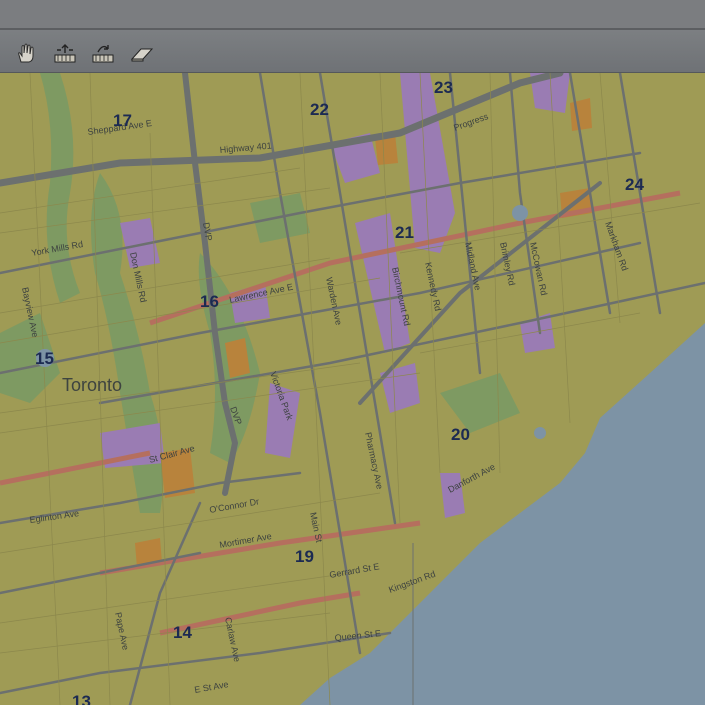  Describe the element at coordinates (182, 632) in the screenshot. I see `ward-label: 14` at that location.